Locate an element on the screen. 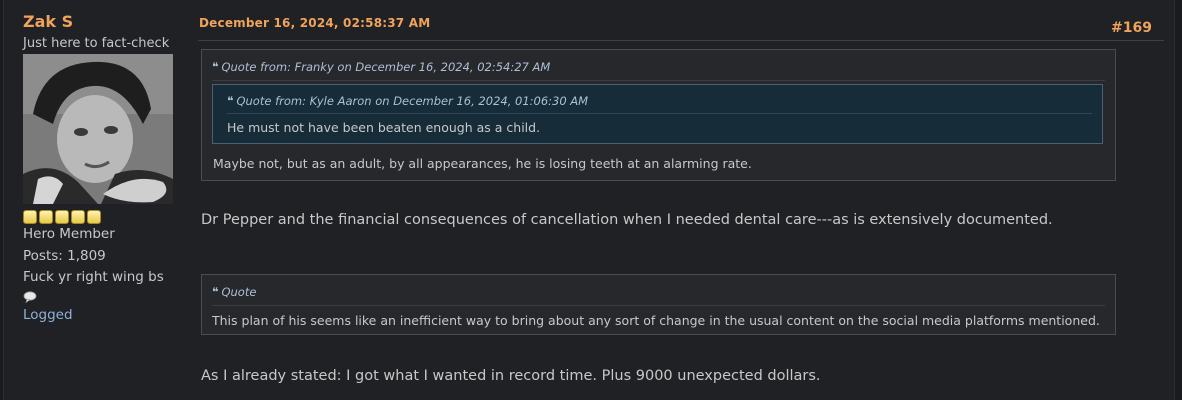 The width and height of the screenshot is (1182, 400). quote-header: ❝ Quote is located at coordinates (658, 295).